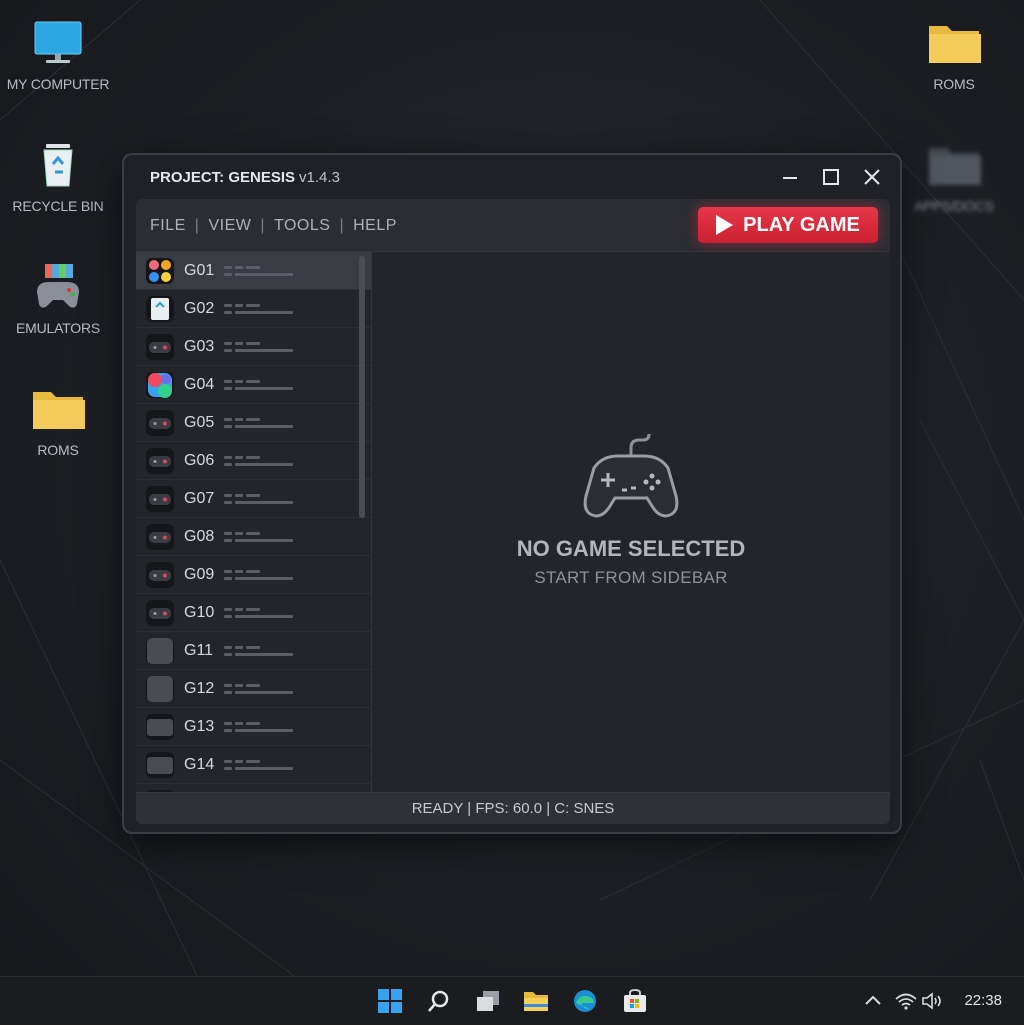  What do you see at coordinates (223, 177) in the screenshot?
I see `app-name: PROJECT: GENESIS` at bounding box center [223, 177].